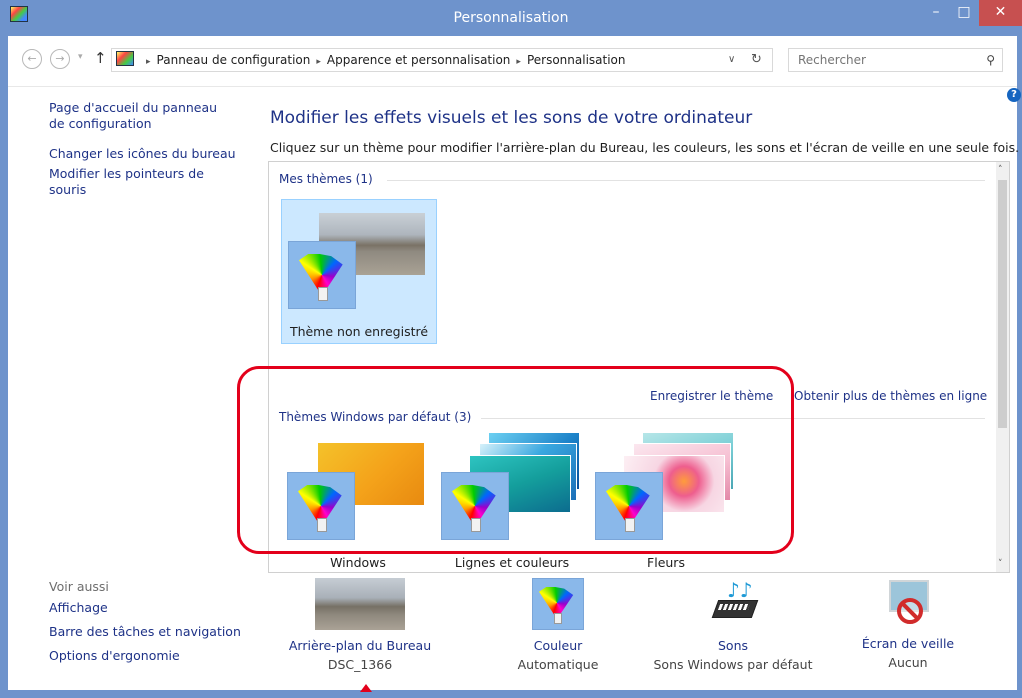  I want to click on my-themes-label: Mes thèmes (1), so click(326, 179).